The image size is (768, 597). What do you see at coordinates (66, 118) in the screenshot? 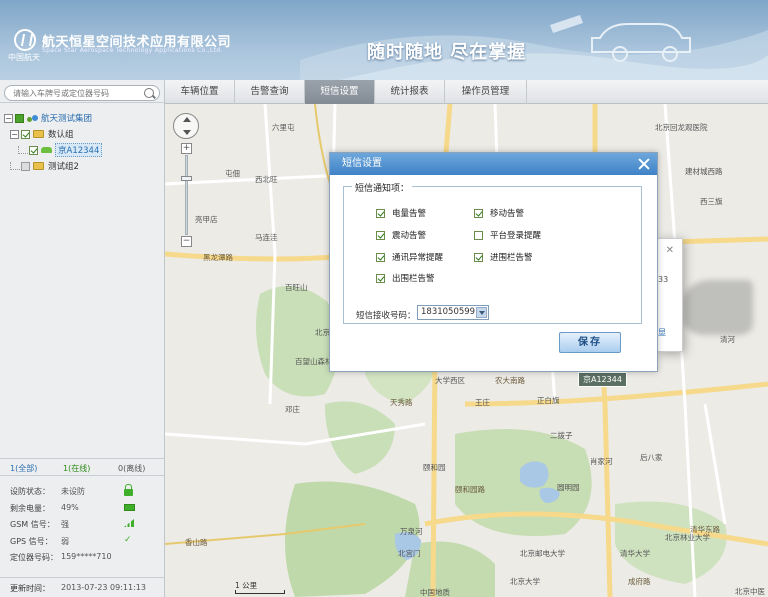
I see `tree-root-label: 航天测试集团` at bounding box center [66, 118].